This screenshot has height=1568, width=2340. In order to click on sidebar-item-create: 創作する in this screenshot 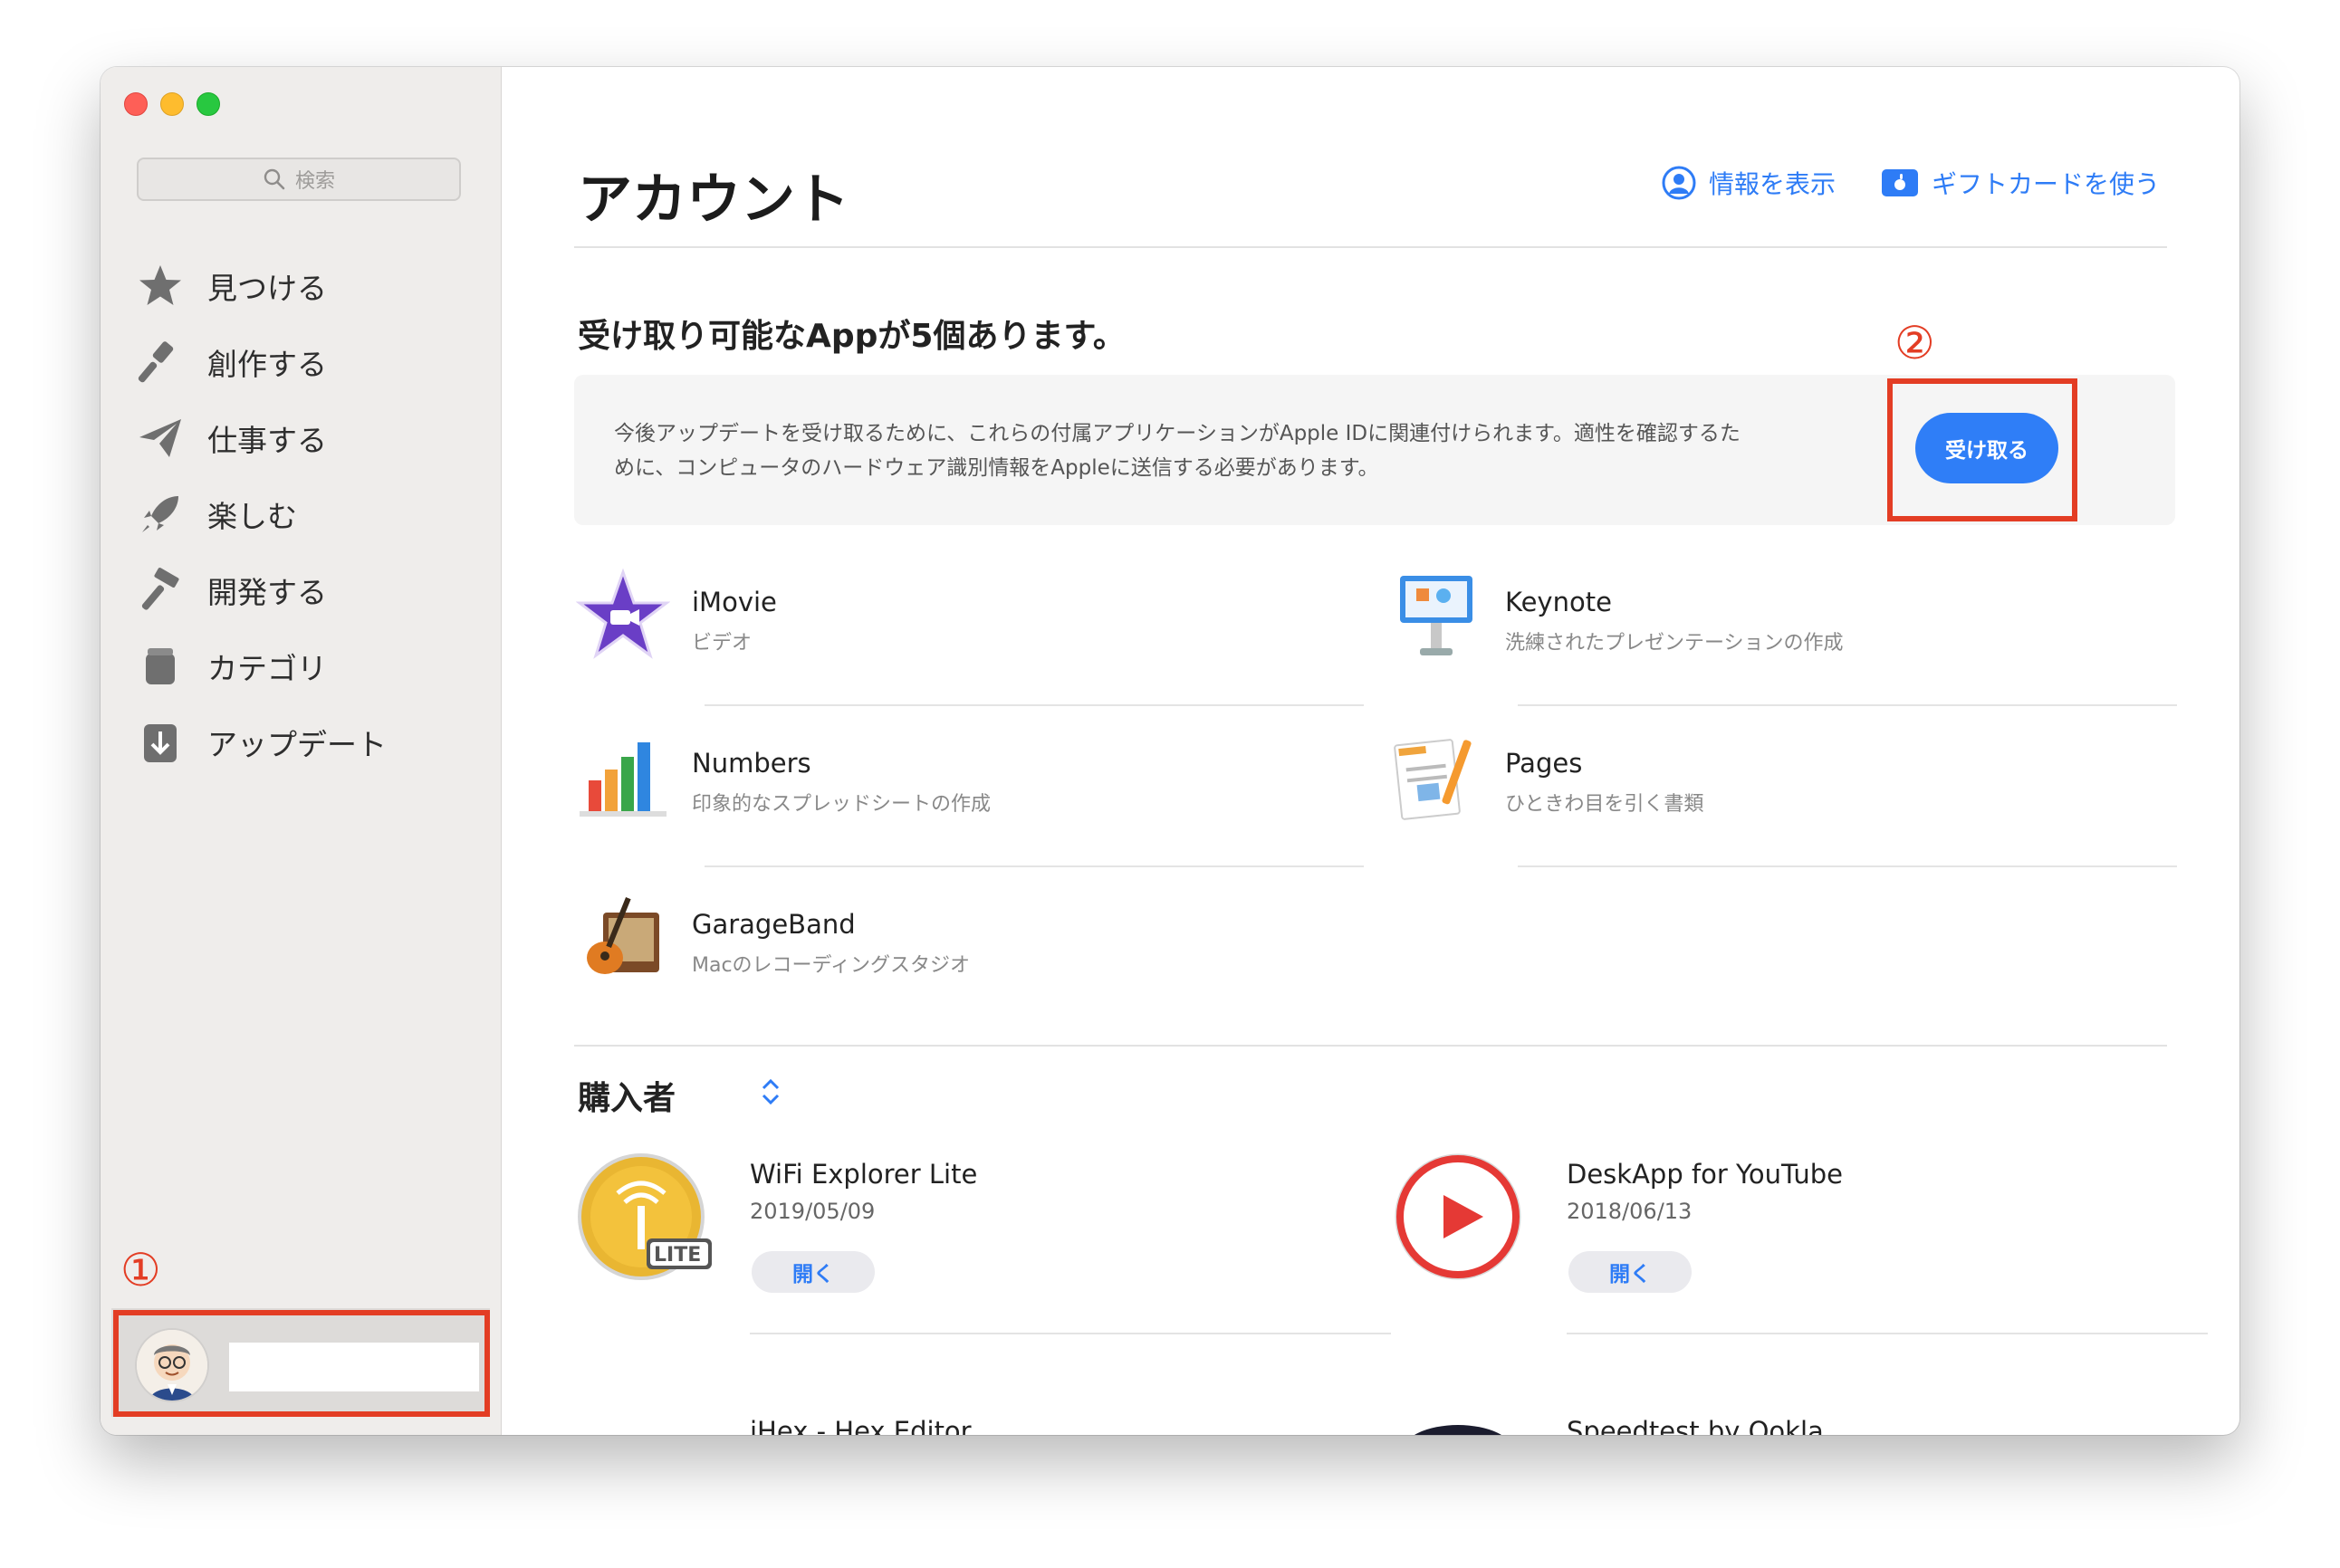, I will do `click(262, 362)`.